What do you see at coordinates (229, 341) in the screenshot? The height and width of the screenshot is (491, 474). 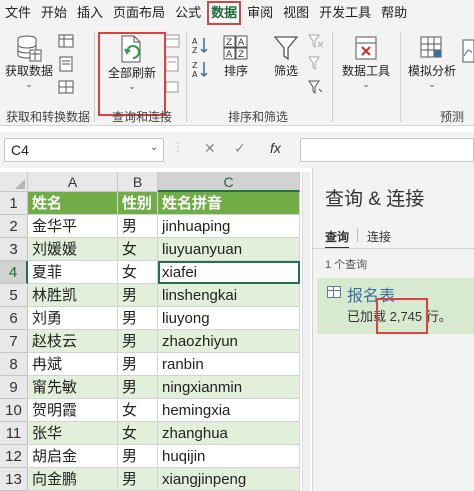 I see `cell-pinyin: zhaozhiyun` at bounding box center [229, 341].